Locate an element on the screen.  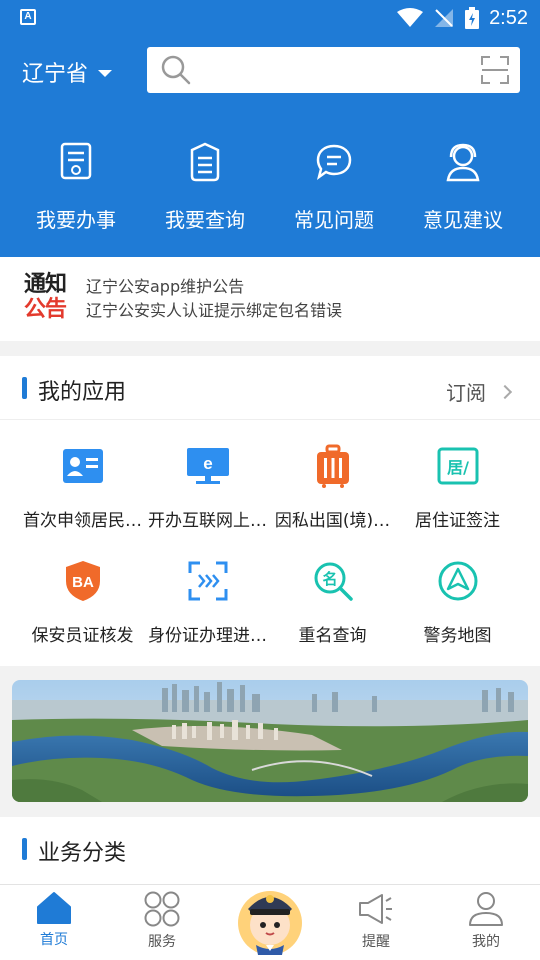
bottom-tab-bar: 首页 服务 提醒 我的 is located at coordinates (270, 922).